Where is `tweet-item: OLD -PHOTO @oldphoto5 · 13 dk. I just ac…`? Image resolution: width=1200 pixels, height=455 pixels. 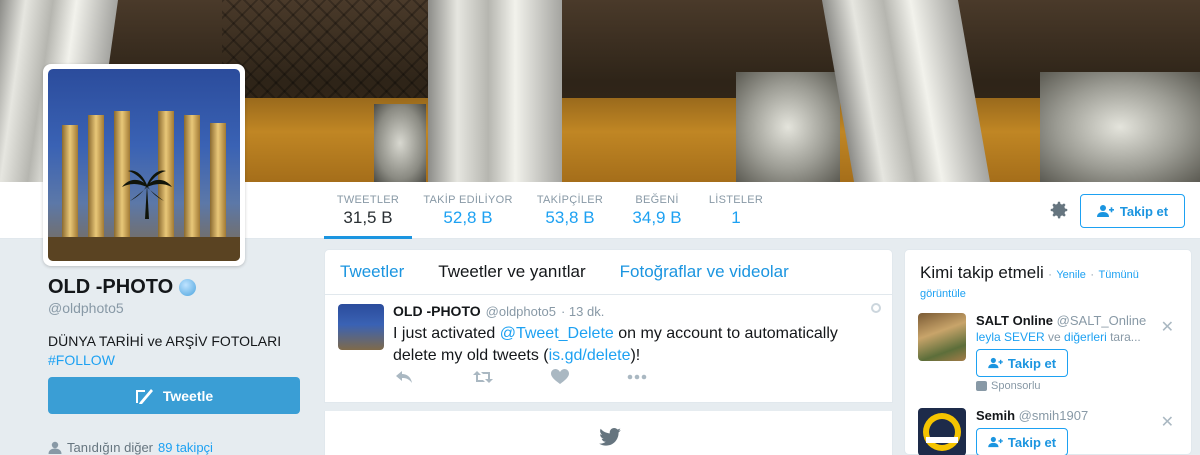
tweet-item: OLD -PHOTO @oldphoto5 · 13 dk. I just ac… is located at coordinates (608, 349).